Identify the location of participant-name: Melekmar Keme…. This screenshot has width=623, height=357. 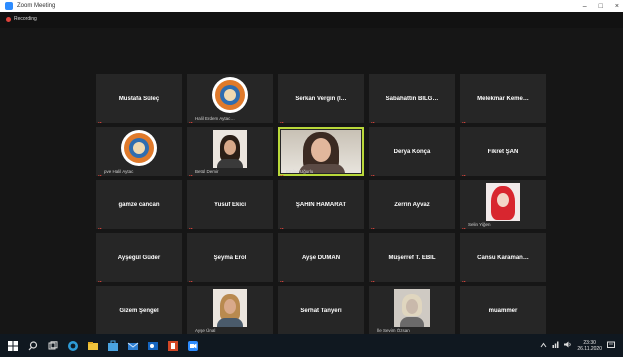
(503, 98).